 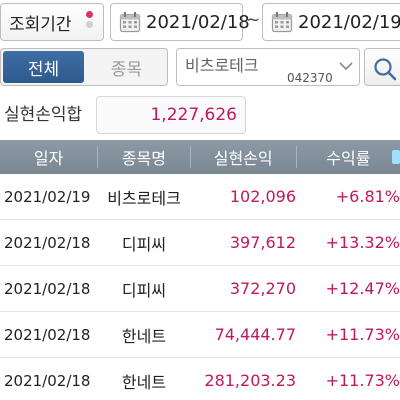 What do you see at coordinates (348, 157) in the screenshot?
I see `header-return-rate: 수익률` at bounding box center [348, 157].